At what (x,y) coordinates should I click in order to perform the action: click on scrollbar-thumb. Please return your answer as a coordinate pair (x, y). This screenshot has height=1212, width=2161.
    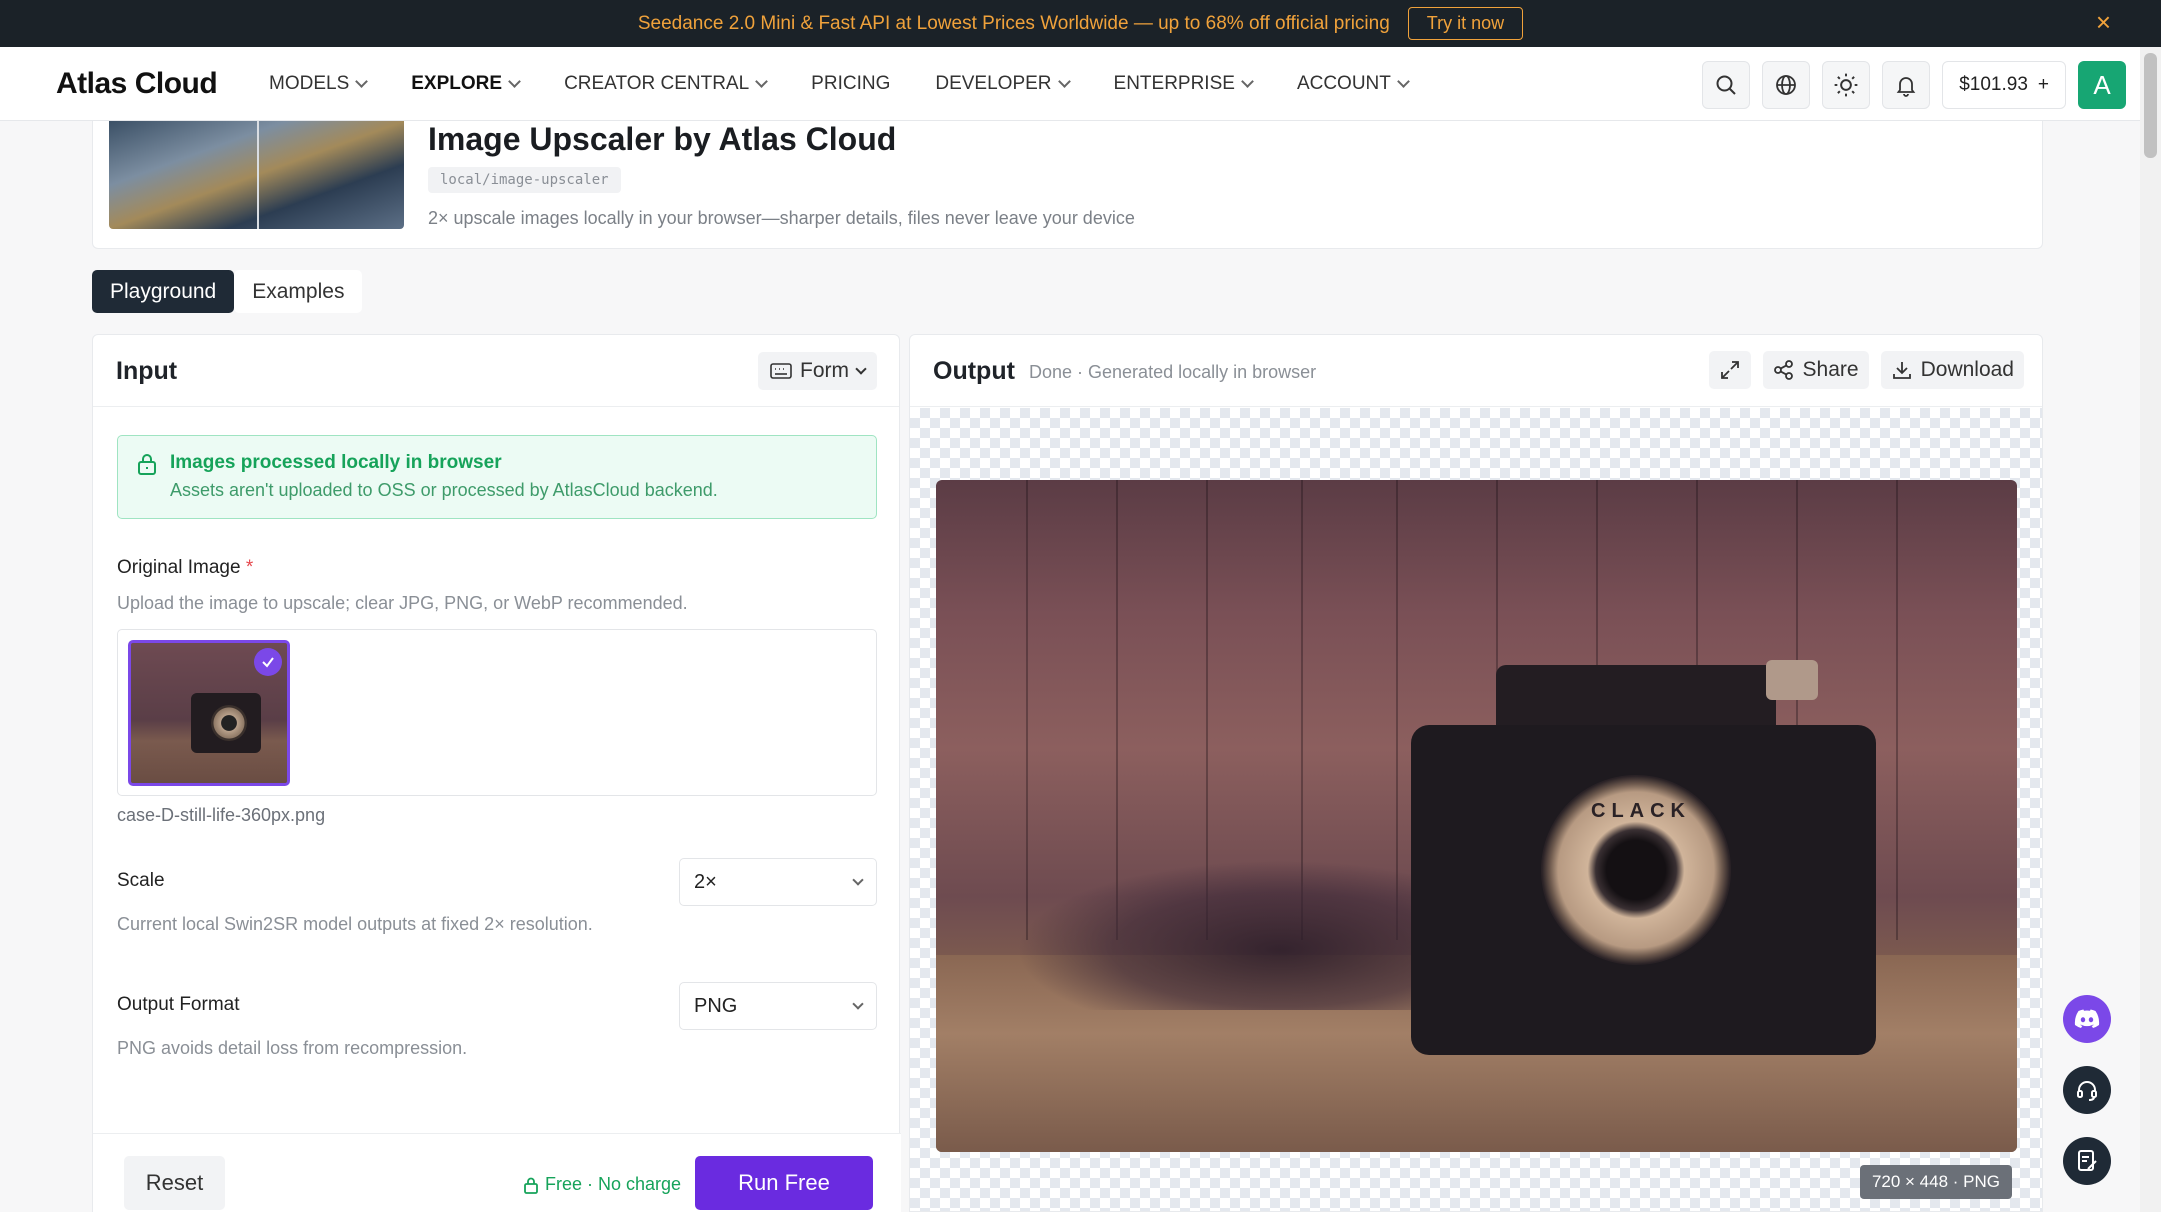
    Looking at the image, I should click on (2150, 105).